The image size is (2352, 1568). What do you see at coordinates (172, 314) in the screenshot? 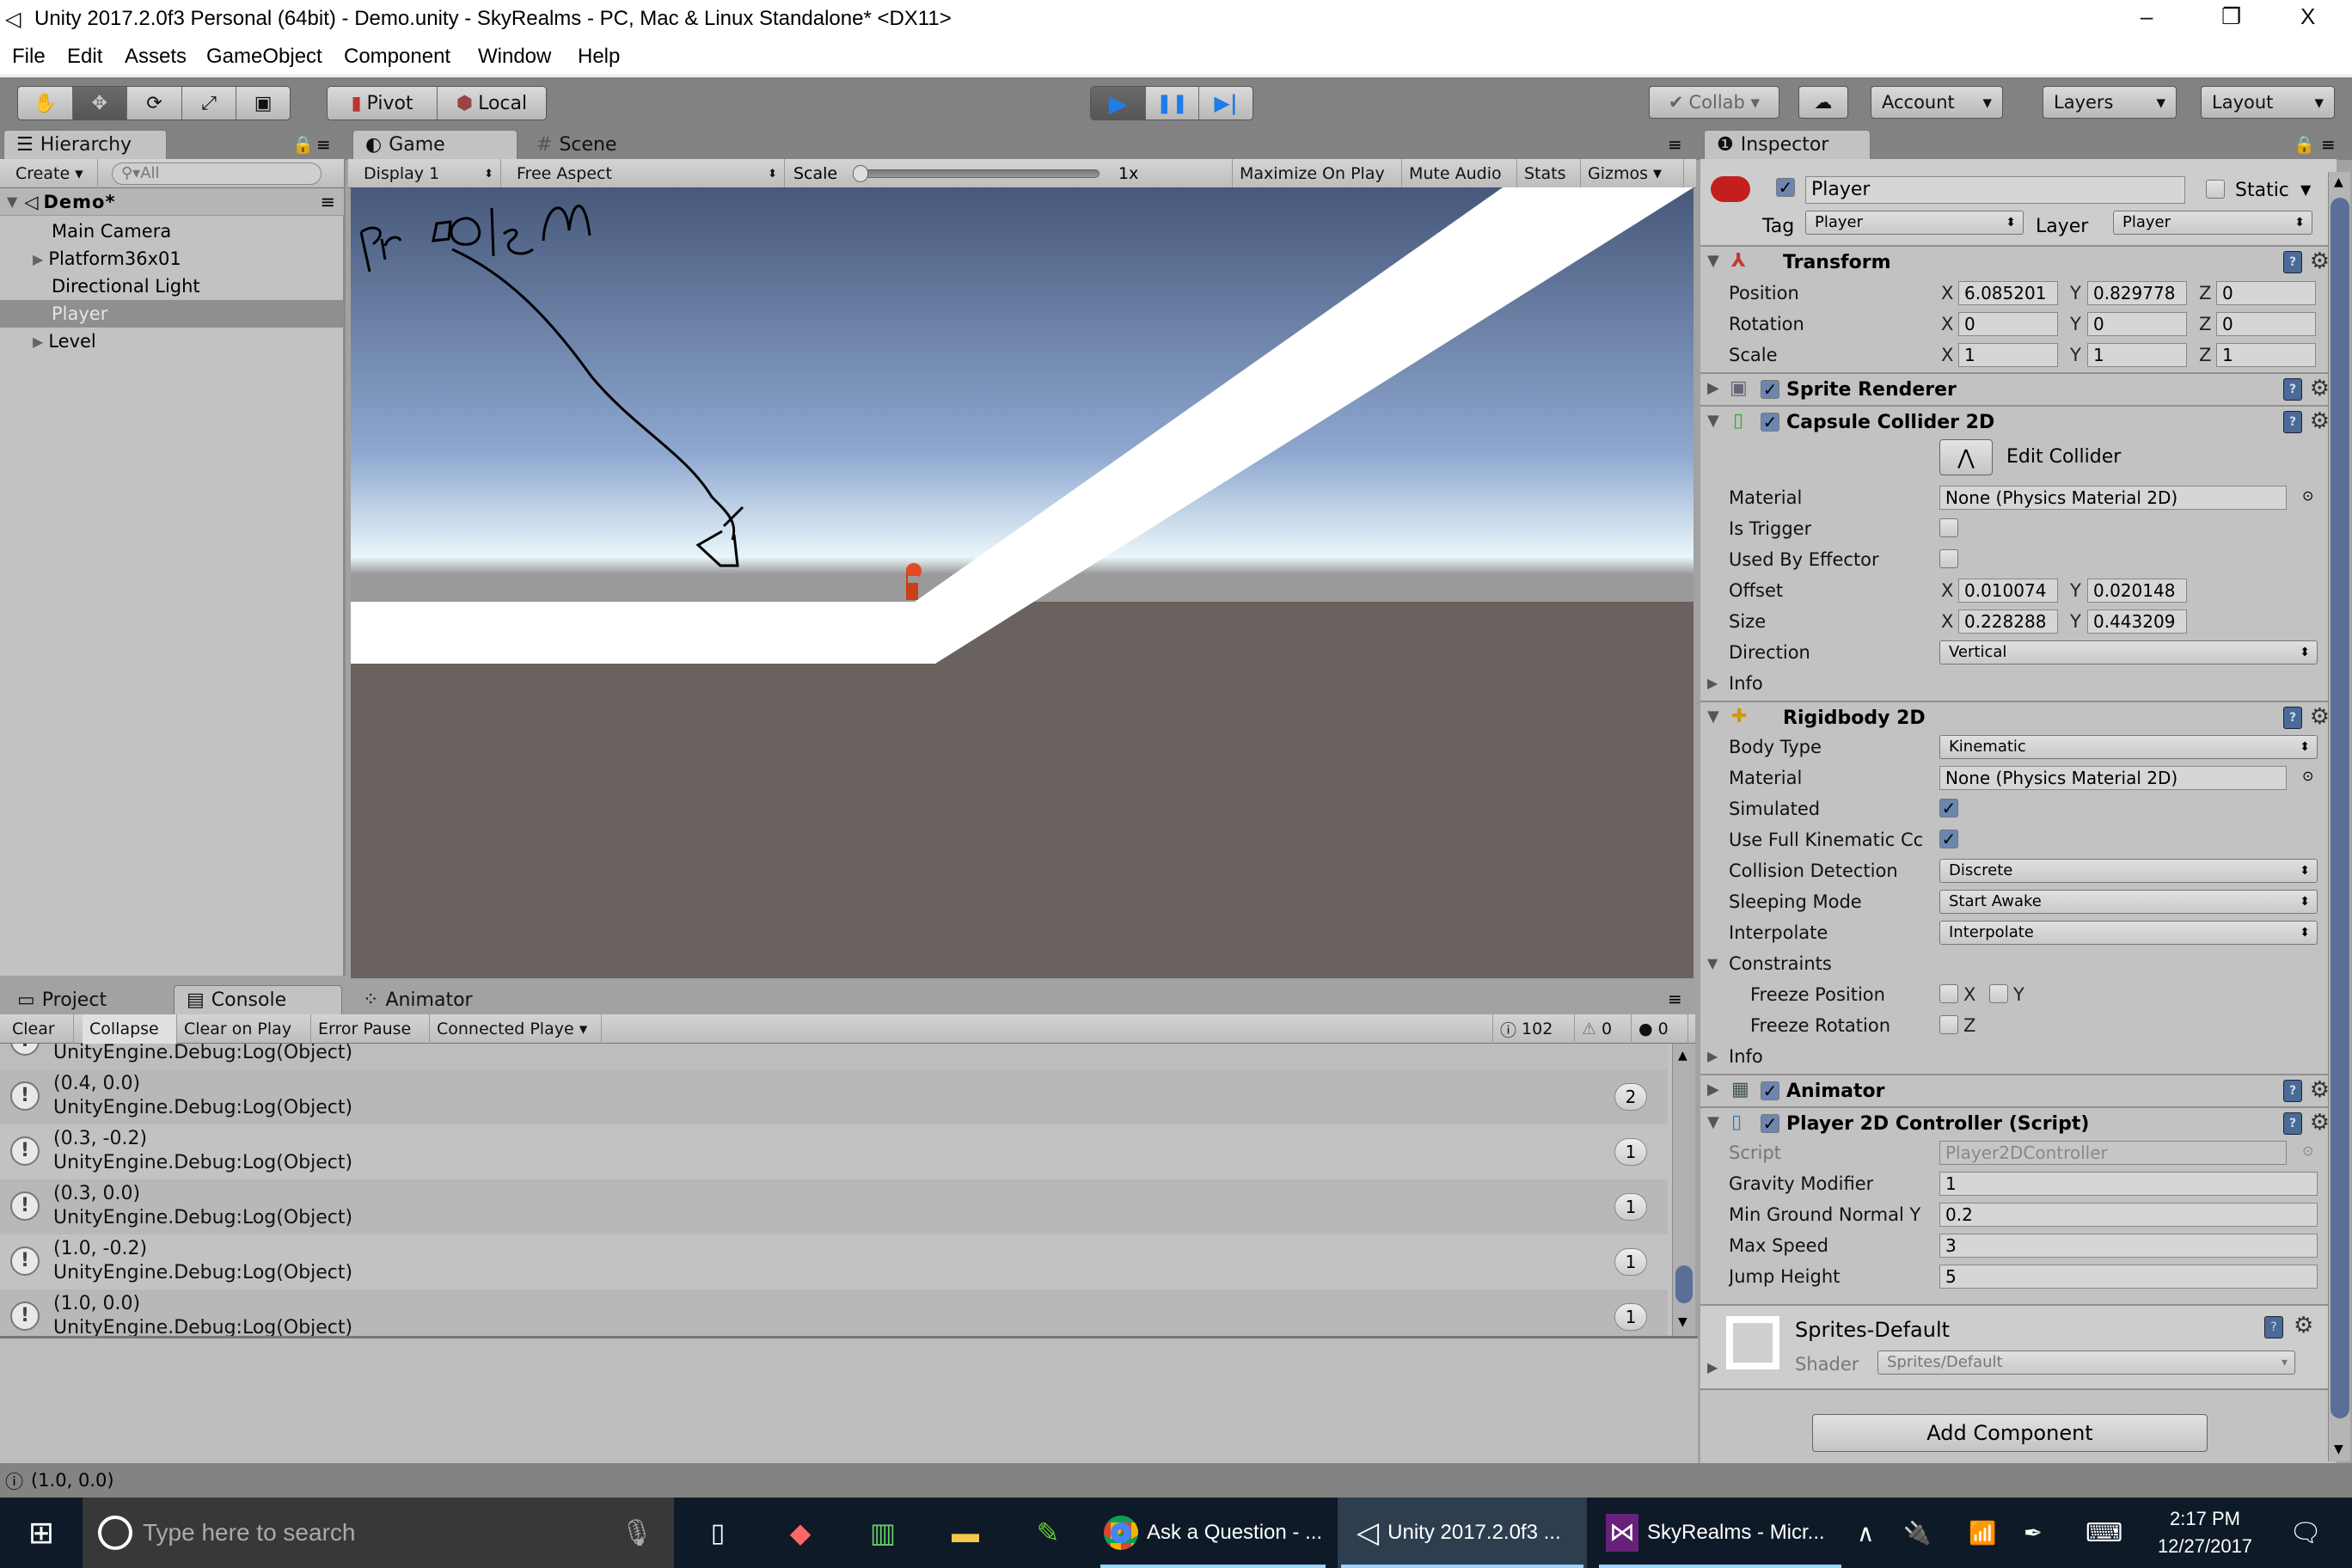
I see `hierarchy-item-selected: Player` at bounding box center [172, 314].